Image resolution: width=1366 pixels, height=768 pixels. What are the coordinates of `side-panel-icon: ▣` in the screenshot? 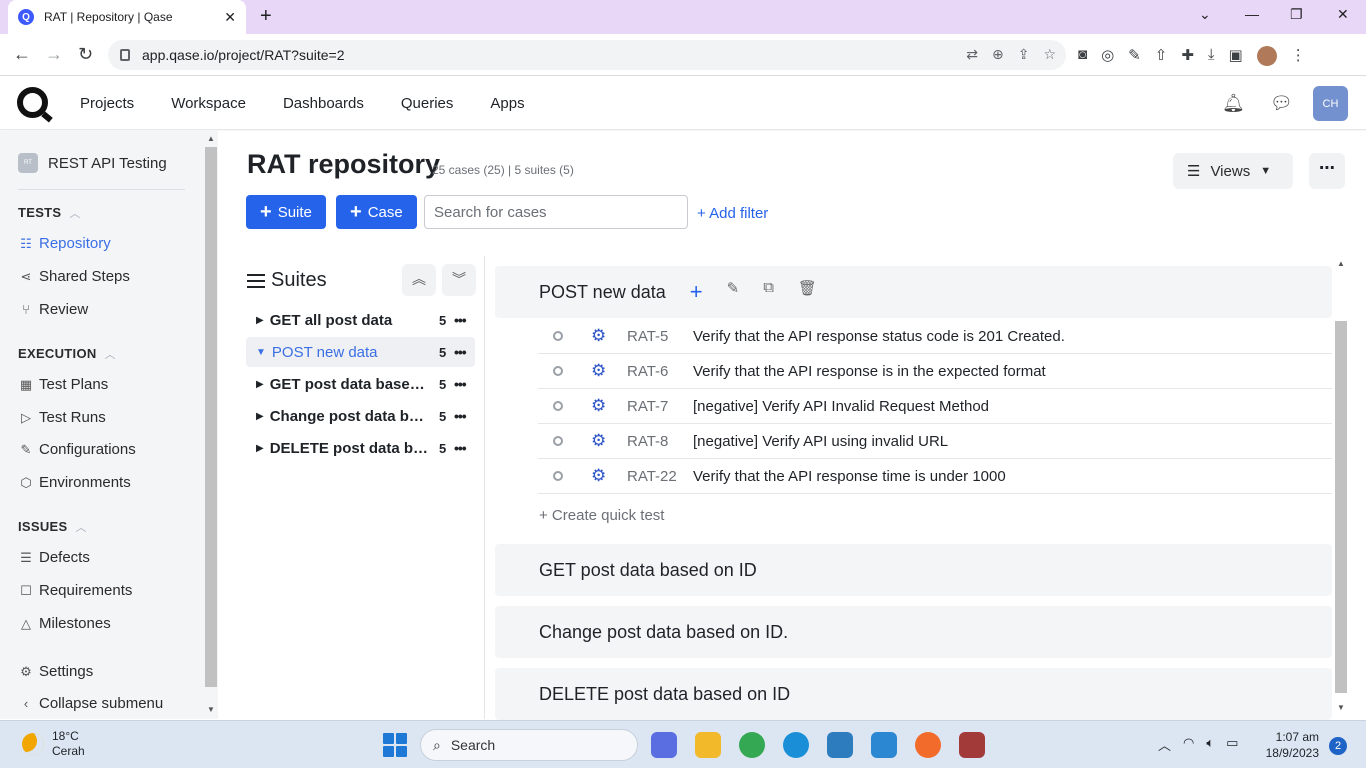 It's located at (1236, 56).